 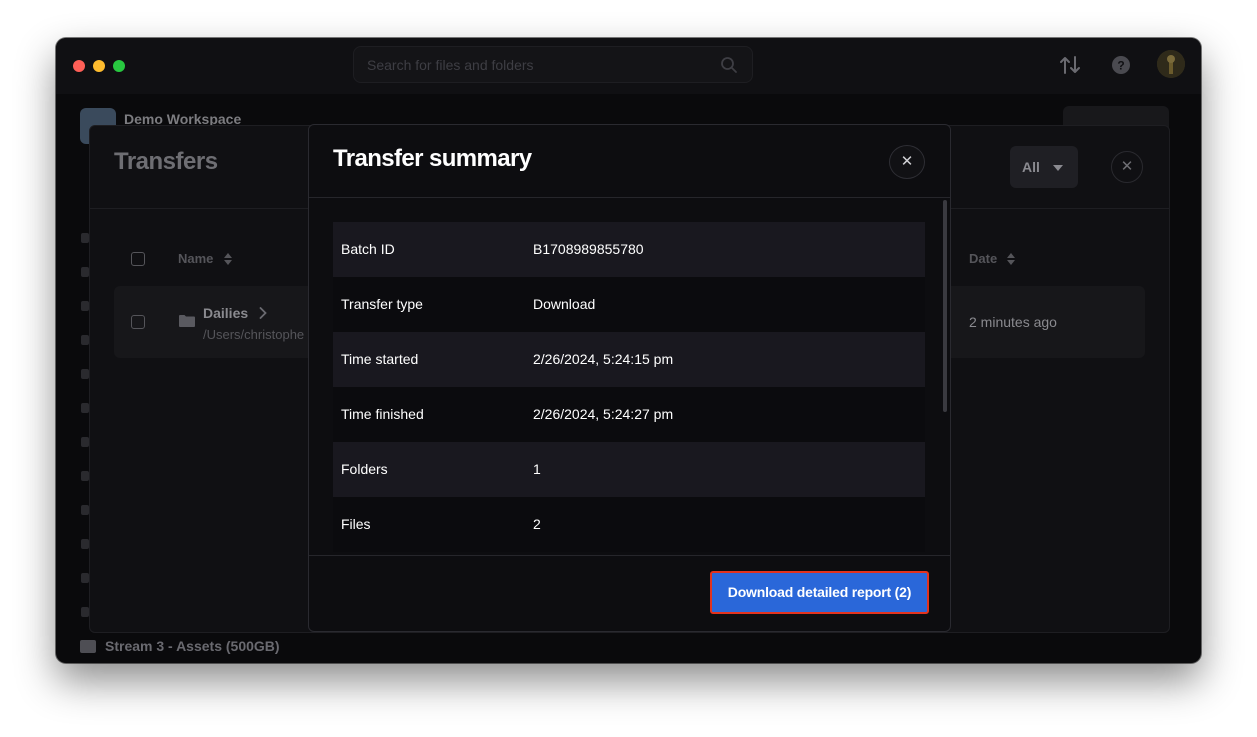 What do you see at coordinates (564, 304) in the screenshot?
I see `summary-value: Download` at bounding box center [564, 304].